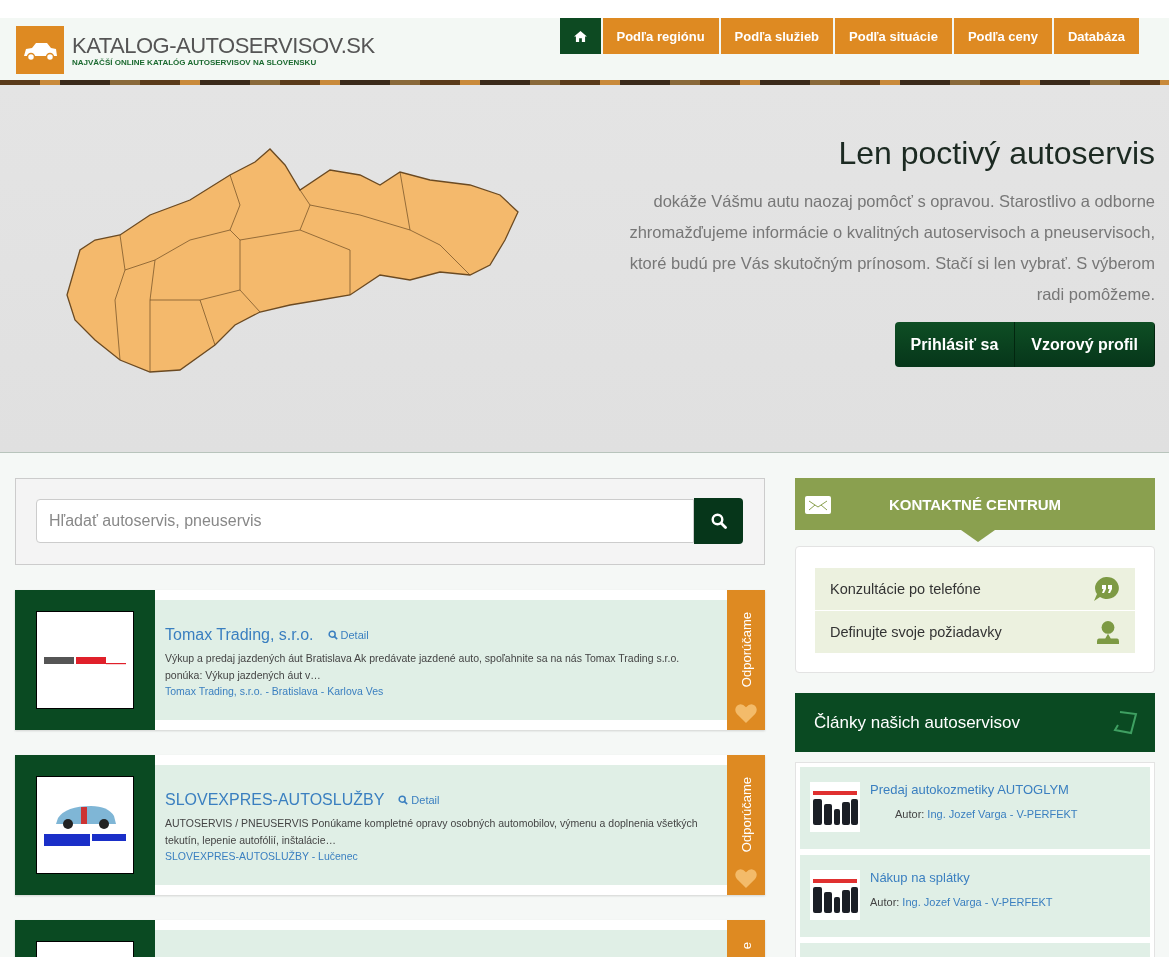  What do you see at coordinates (917, 722) in the screenshot?
I see `articles-title: Články našich autoservisov` at bounding box center [917, 722].